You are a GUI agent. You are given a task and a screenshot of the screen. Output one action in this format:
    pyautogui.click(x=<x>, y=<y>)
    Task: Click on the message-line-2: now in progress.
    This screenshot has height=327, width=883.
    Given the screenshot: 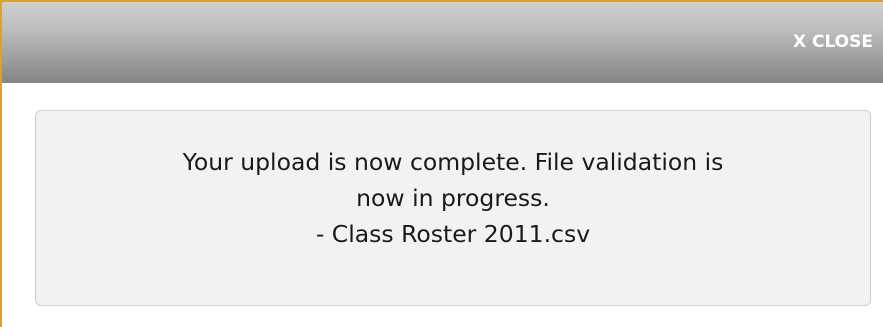 What is the action you would take?
    pyautogui.click(x=453, y=198)
    